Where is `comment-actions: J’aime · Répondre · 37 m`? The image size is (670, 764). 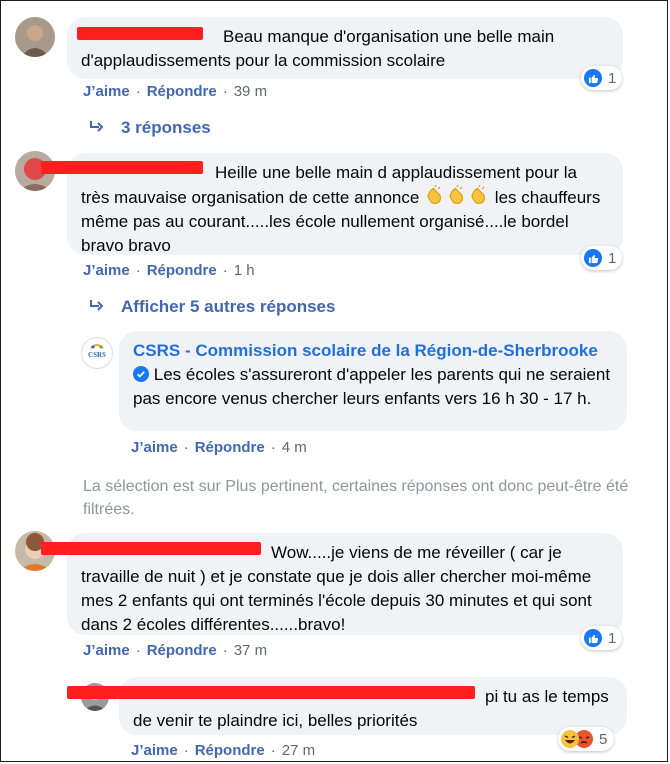
comment-actions: J’aime · Répondre · 37 m is located at coordinates (175, 650).